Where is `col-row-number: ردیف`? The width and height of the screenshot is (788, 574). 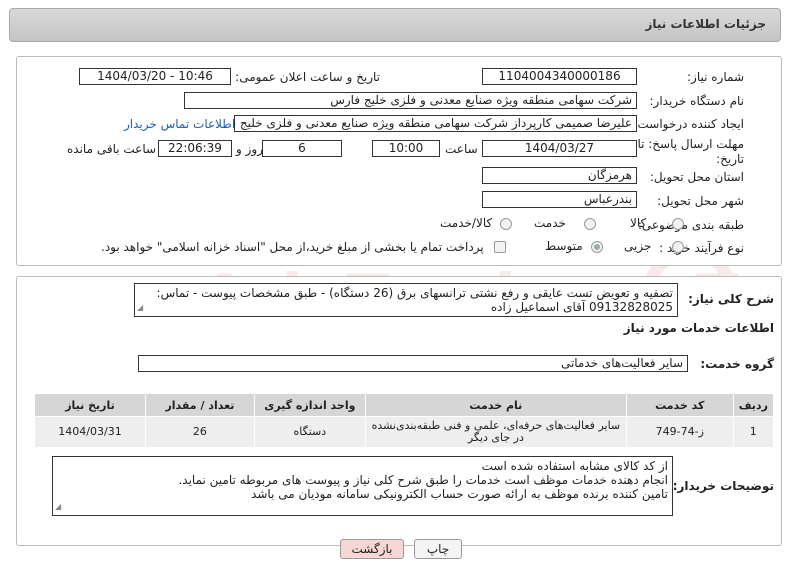 col-row-number: ردیف is located at coordinates (753, 405).